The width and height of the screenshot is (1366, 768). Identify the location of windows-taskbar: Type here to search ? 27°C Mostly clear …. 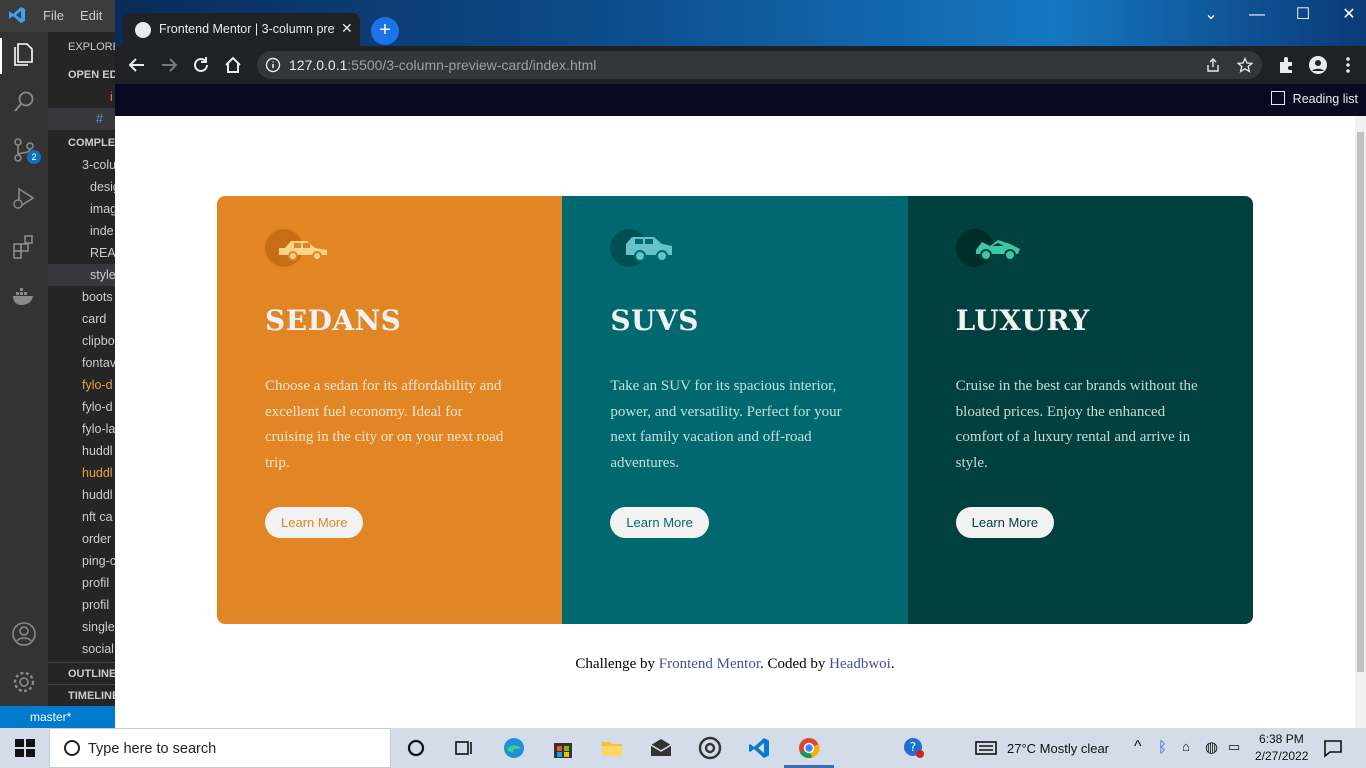
(683, 748).